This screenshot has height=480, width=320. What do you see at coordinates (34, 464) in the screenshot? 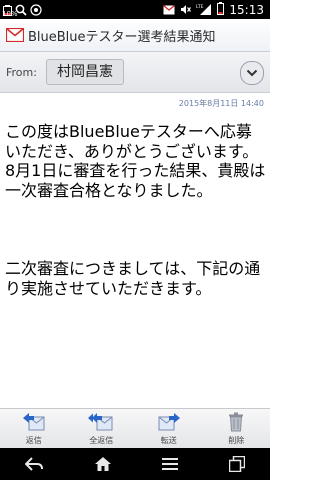
I see `back-arrow-icon` at bounding box center [34, 464].